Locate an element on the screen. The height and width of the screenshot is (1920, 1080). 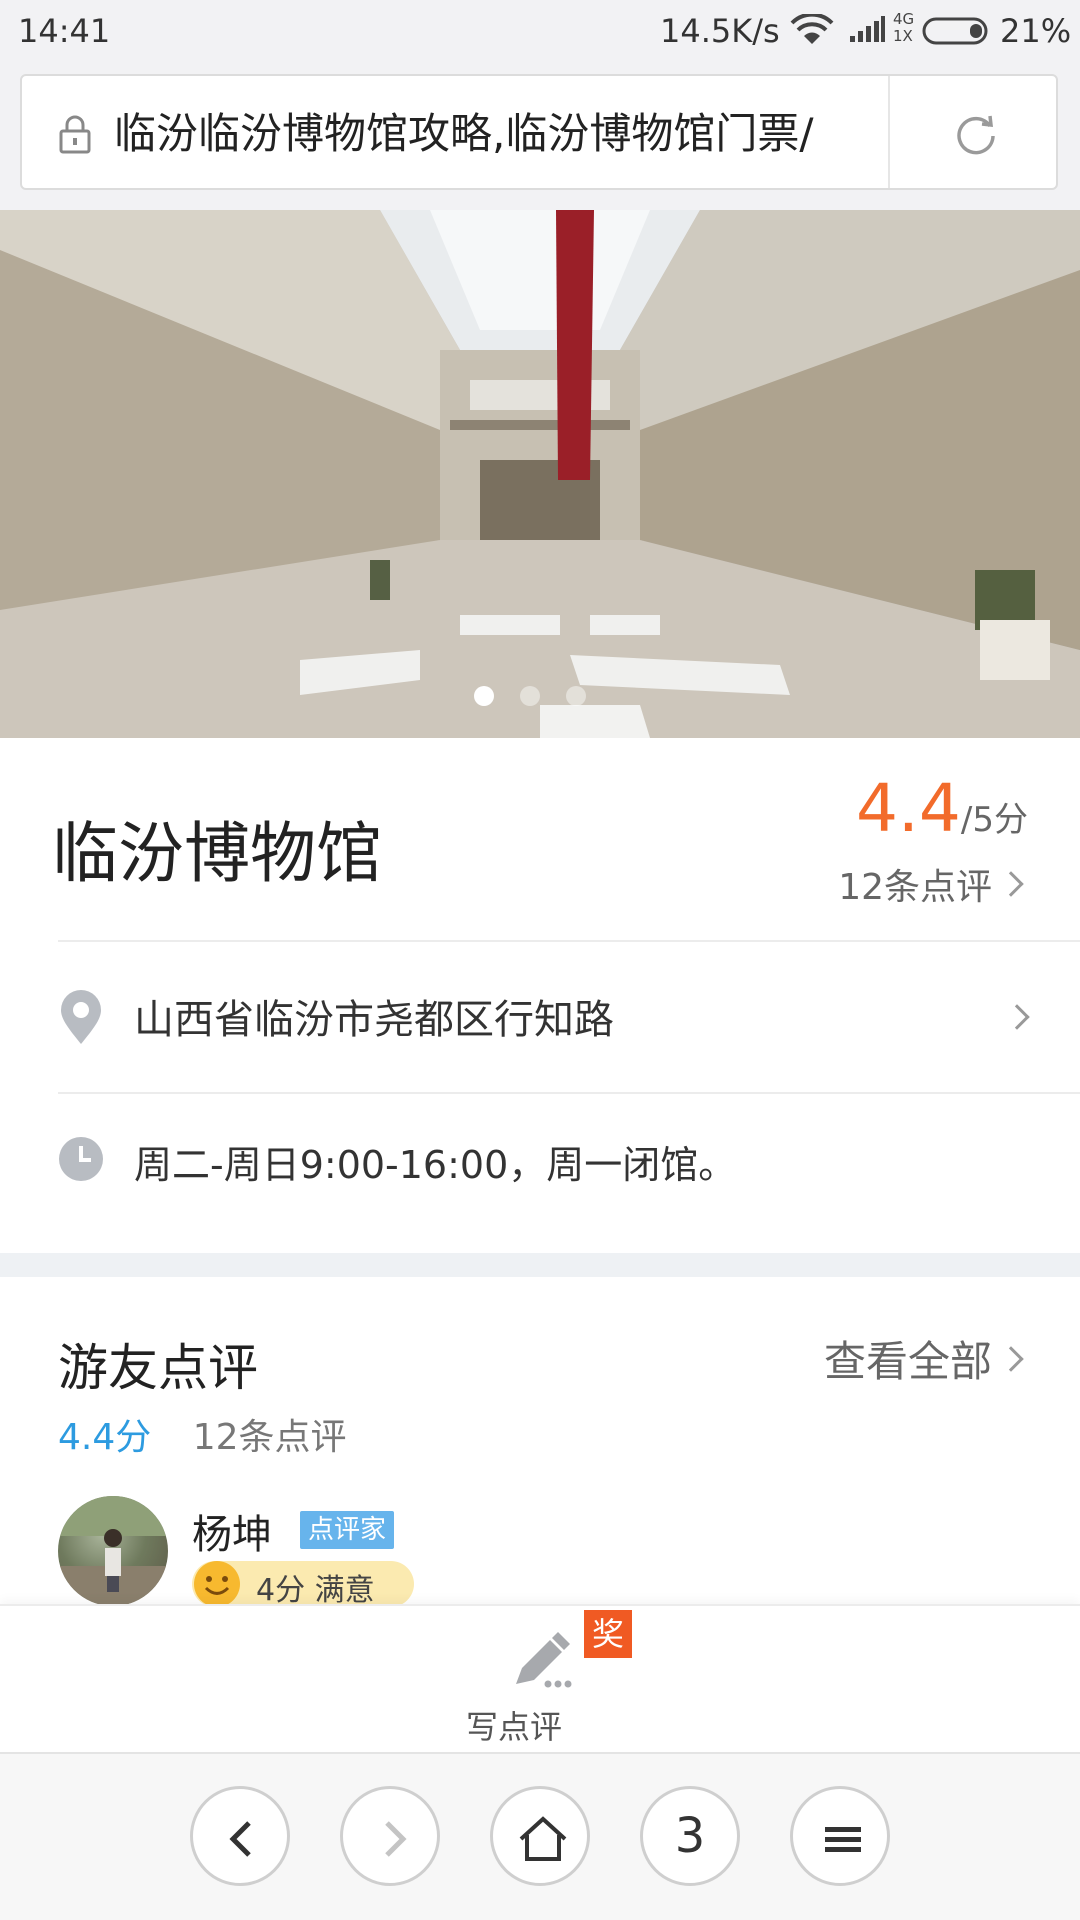
network-type-bottom: 1X is located at coordinates (903, 36).